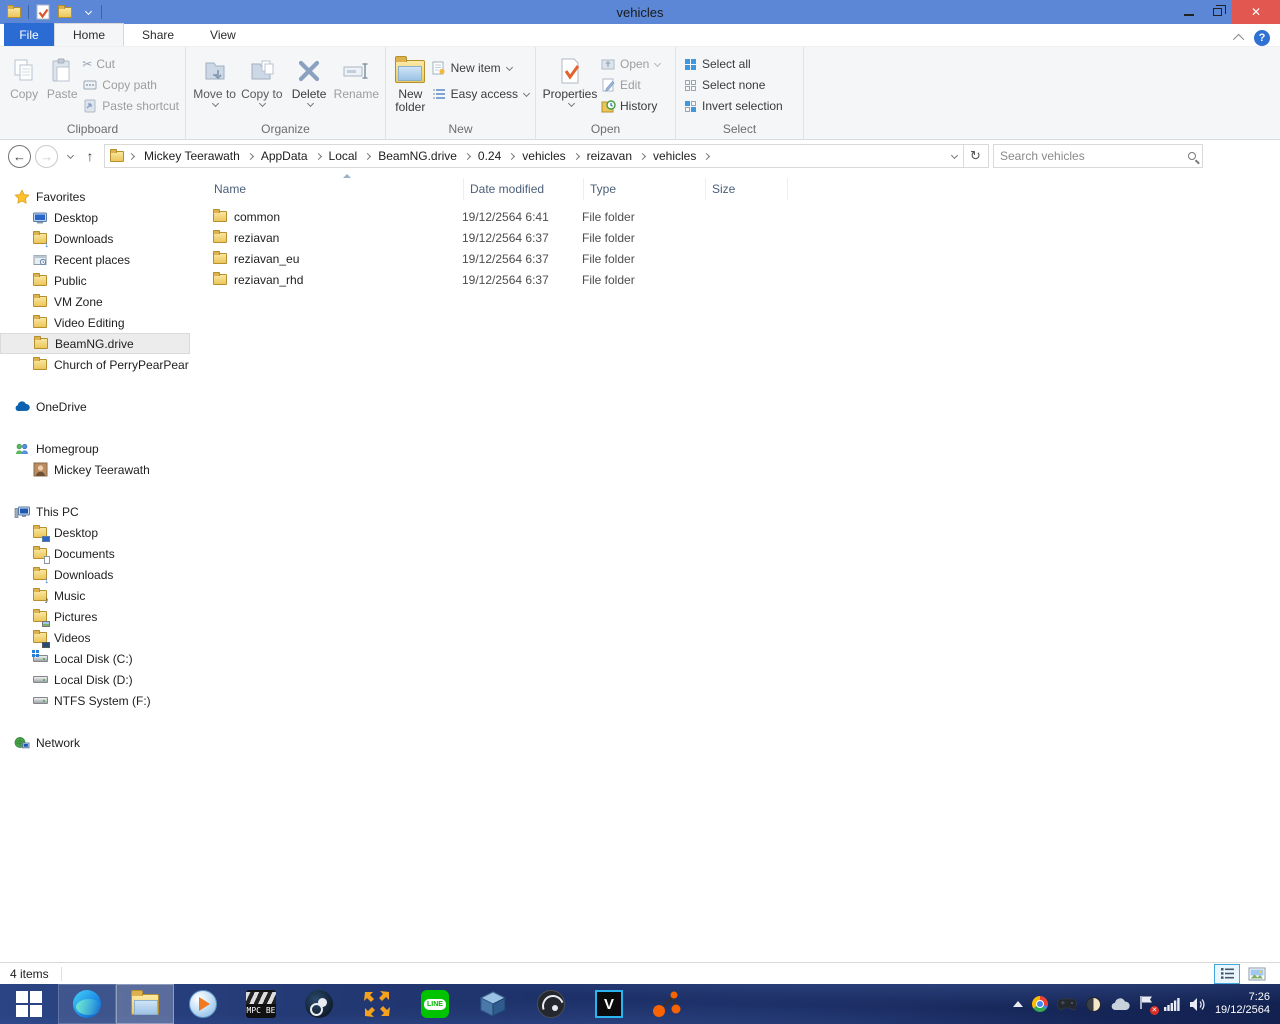 The image size is (1280, 1024). Describe the element at coordinates (95, 259) in the screenshot. I see `sidebar-item-recent-places: Recent places` at that location.